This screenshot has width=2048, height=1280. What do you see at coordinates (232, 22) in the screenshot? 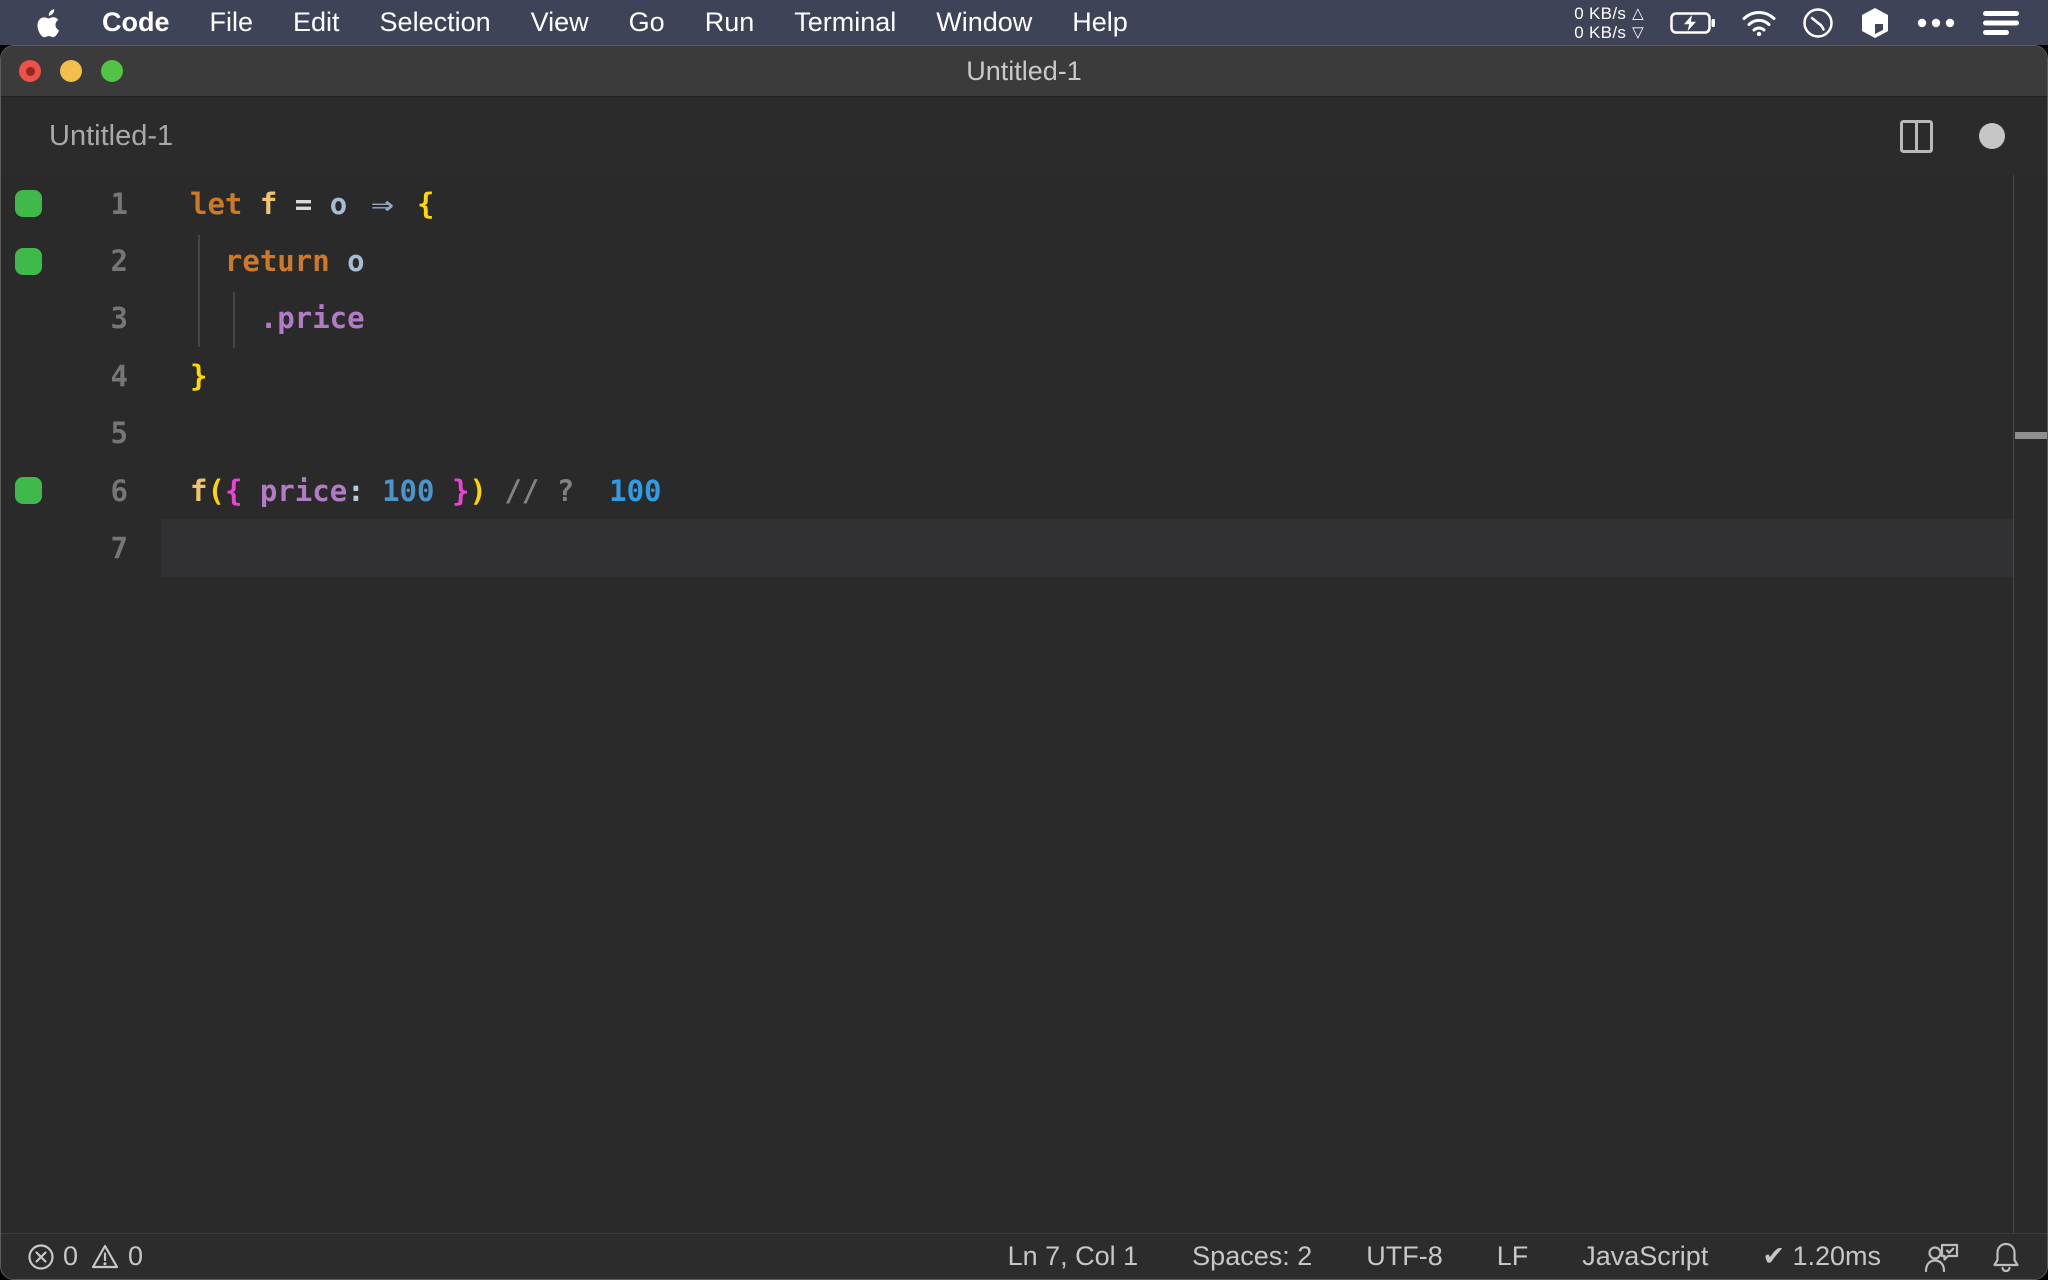
I see `menu-item-file: File` at bounding box center [232, 22].